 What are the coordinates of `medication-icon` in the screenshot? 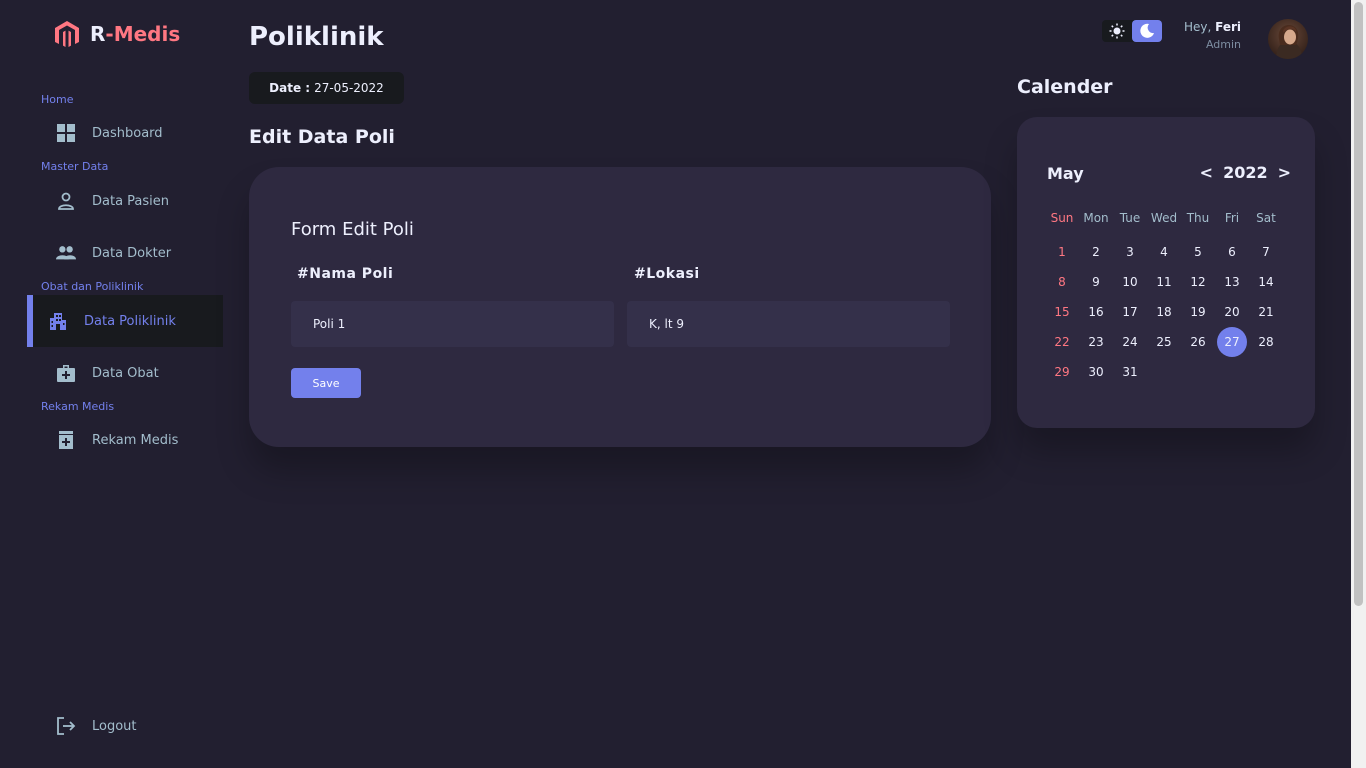 It's located at (66, 440).